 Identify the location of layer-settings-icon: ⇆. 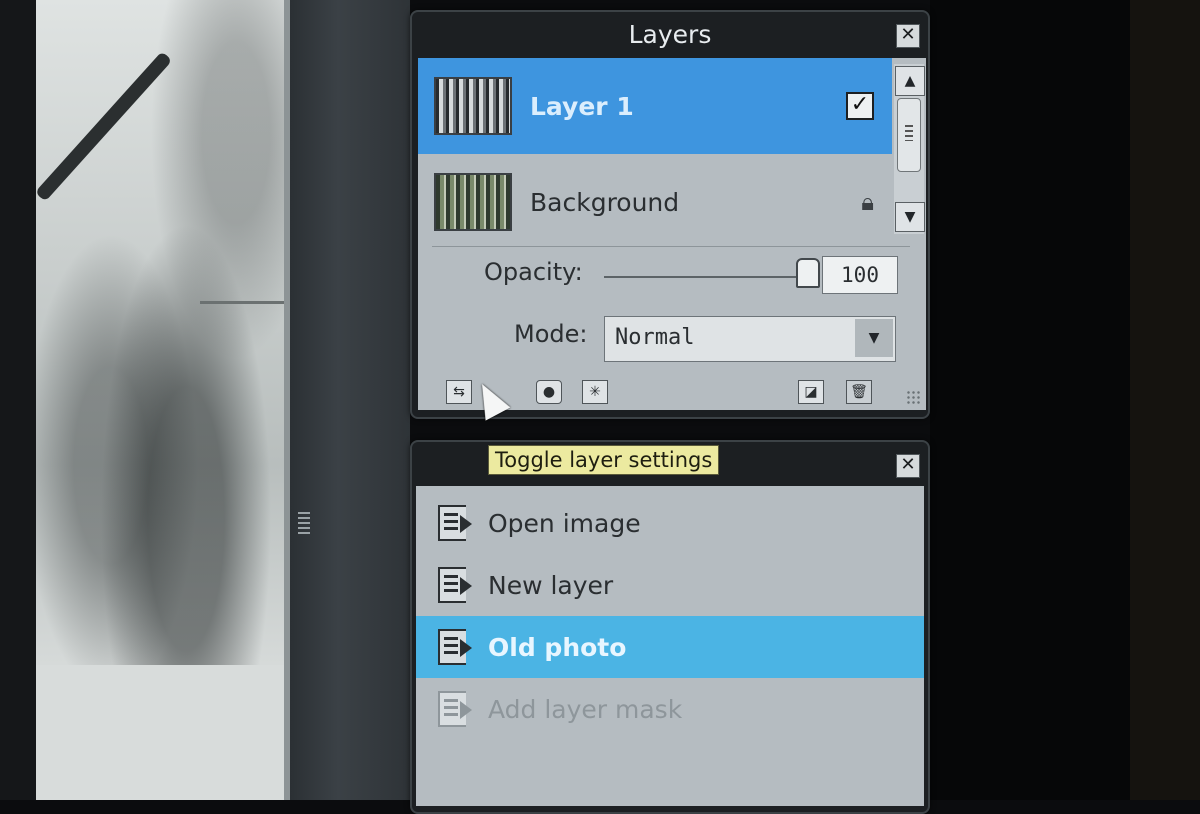
(459, 392).